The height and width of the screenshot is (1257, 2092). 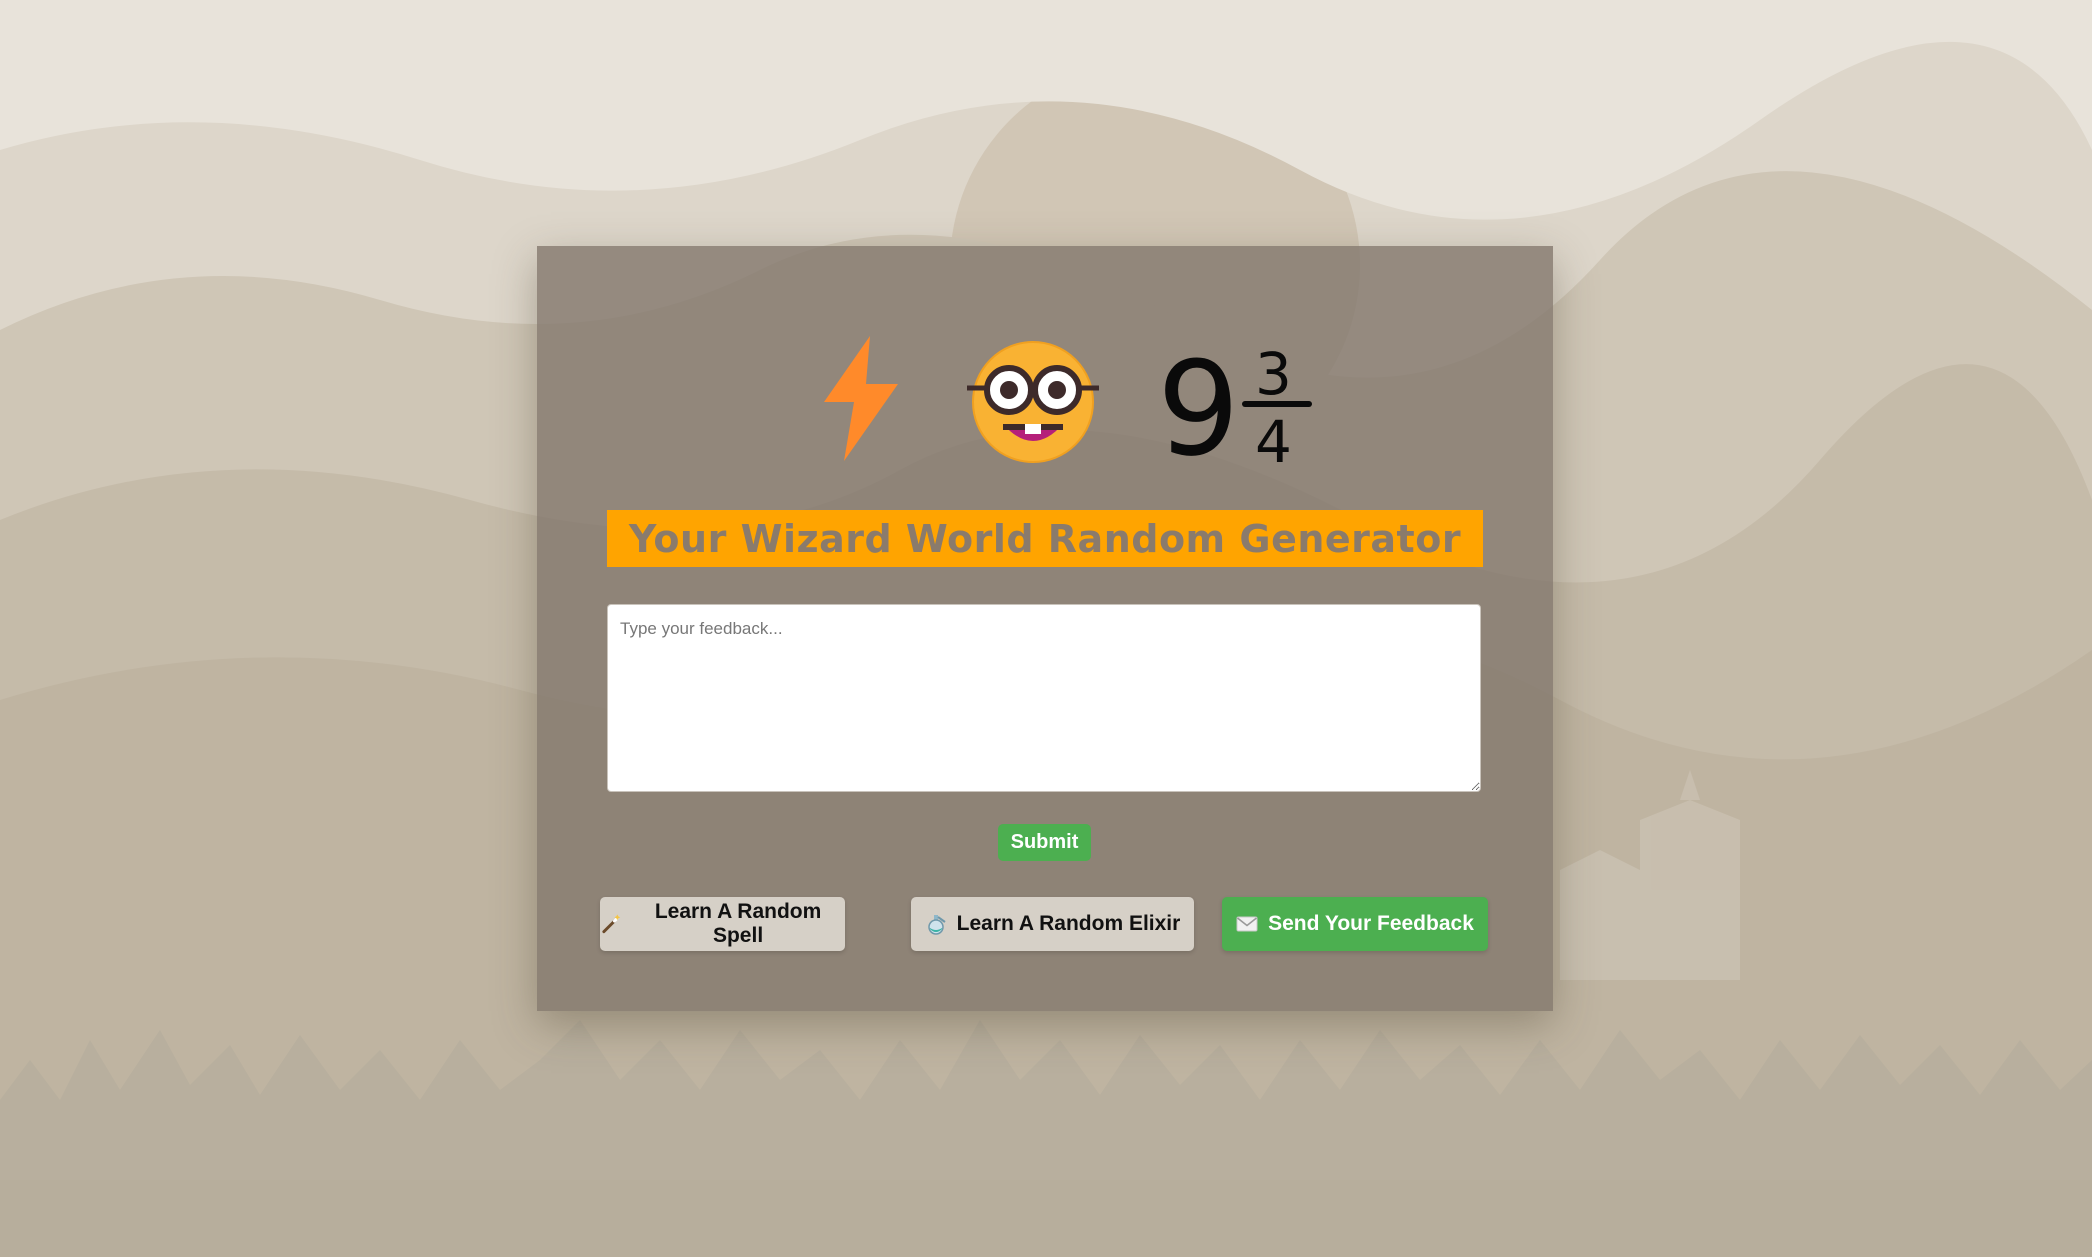 What do you see at coordinates (1044, 698) in the screenshot?
I see `feedback-input` at bounding box center [1044, 698].